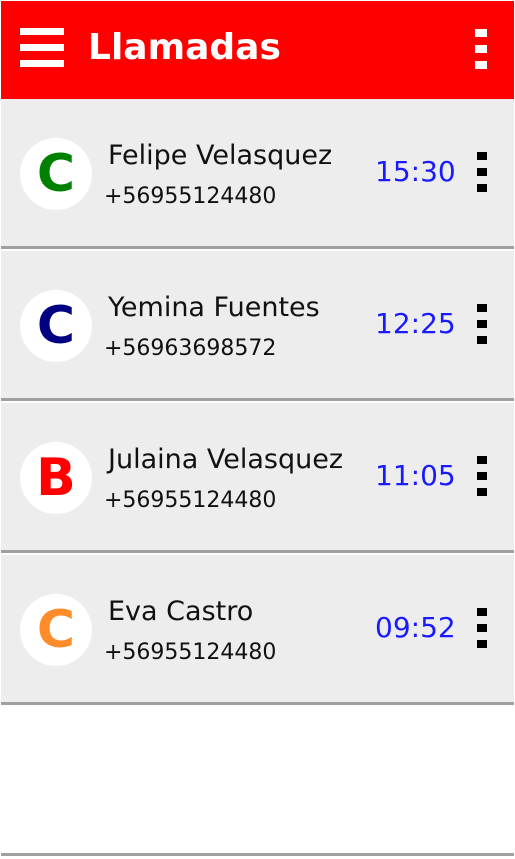 The height and width of the screenshot is (859, 515). Describe the element at coordinates (257, 854) in the screenshot. I see `bottom-divider` at that location.